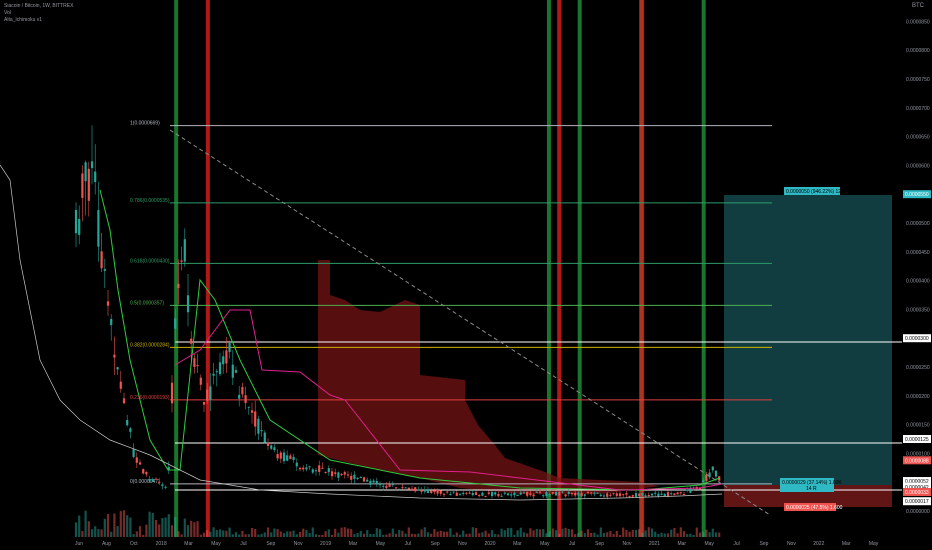 This screenshot has width=932, height=550. Describe the element at coordinates (489, 544) in the screenshot. I see `x-axis-tick-label: 2020` at that location.